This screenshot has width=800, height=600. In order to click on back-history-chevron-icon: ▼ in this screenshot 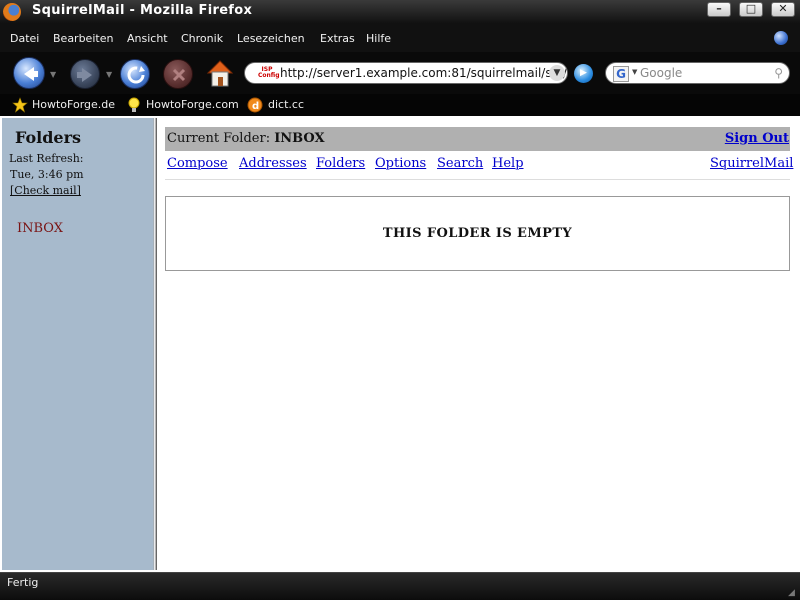, I will do `click(53, 74)`.